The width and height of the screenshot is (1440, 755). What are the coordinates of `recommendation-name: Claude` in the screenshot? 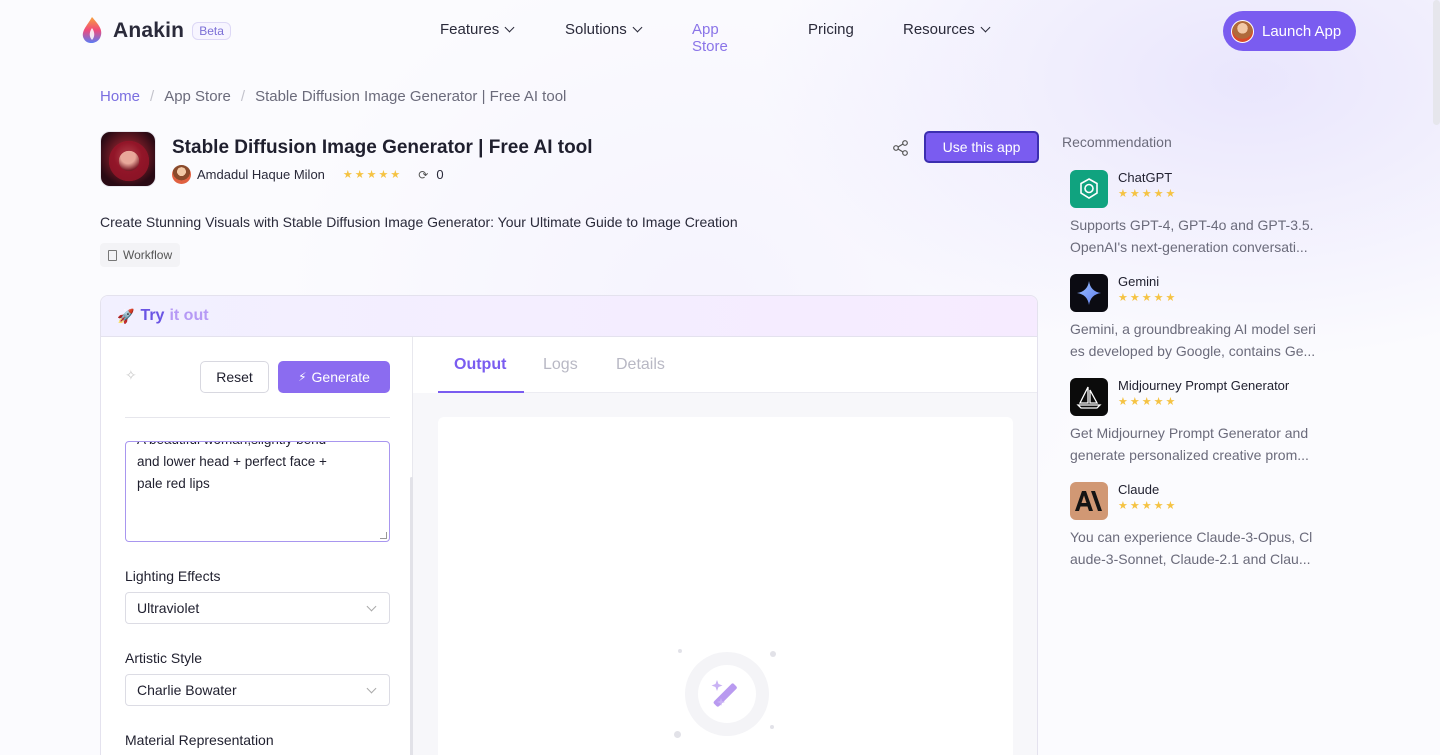 It's located at (1139, 489).